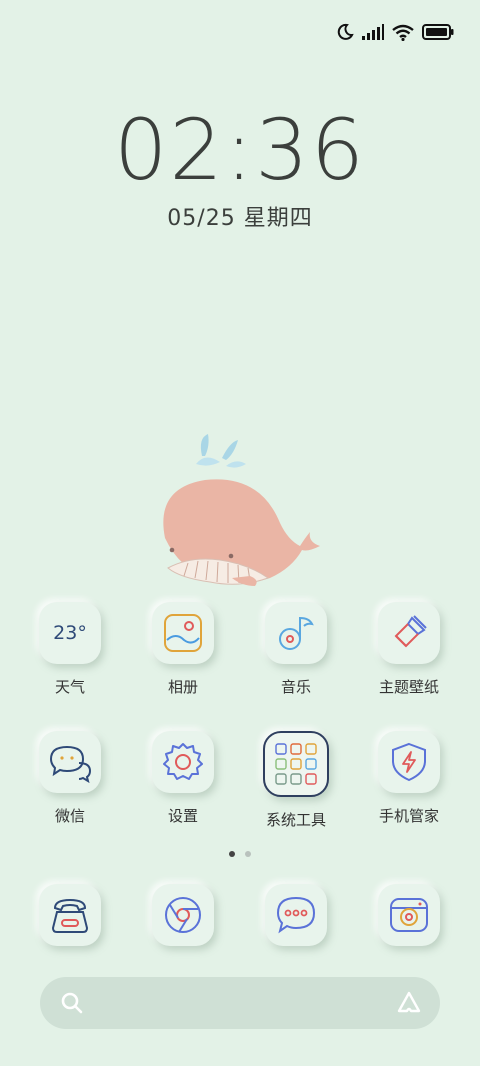  I want to click on dock-browser, so click(183, 915).